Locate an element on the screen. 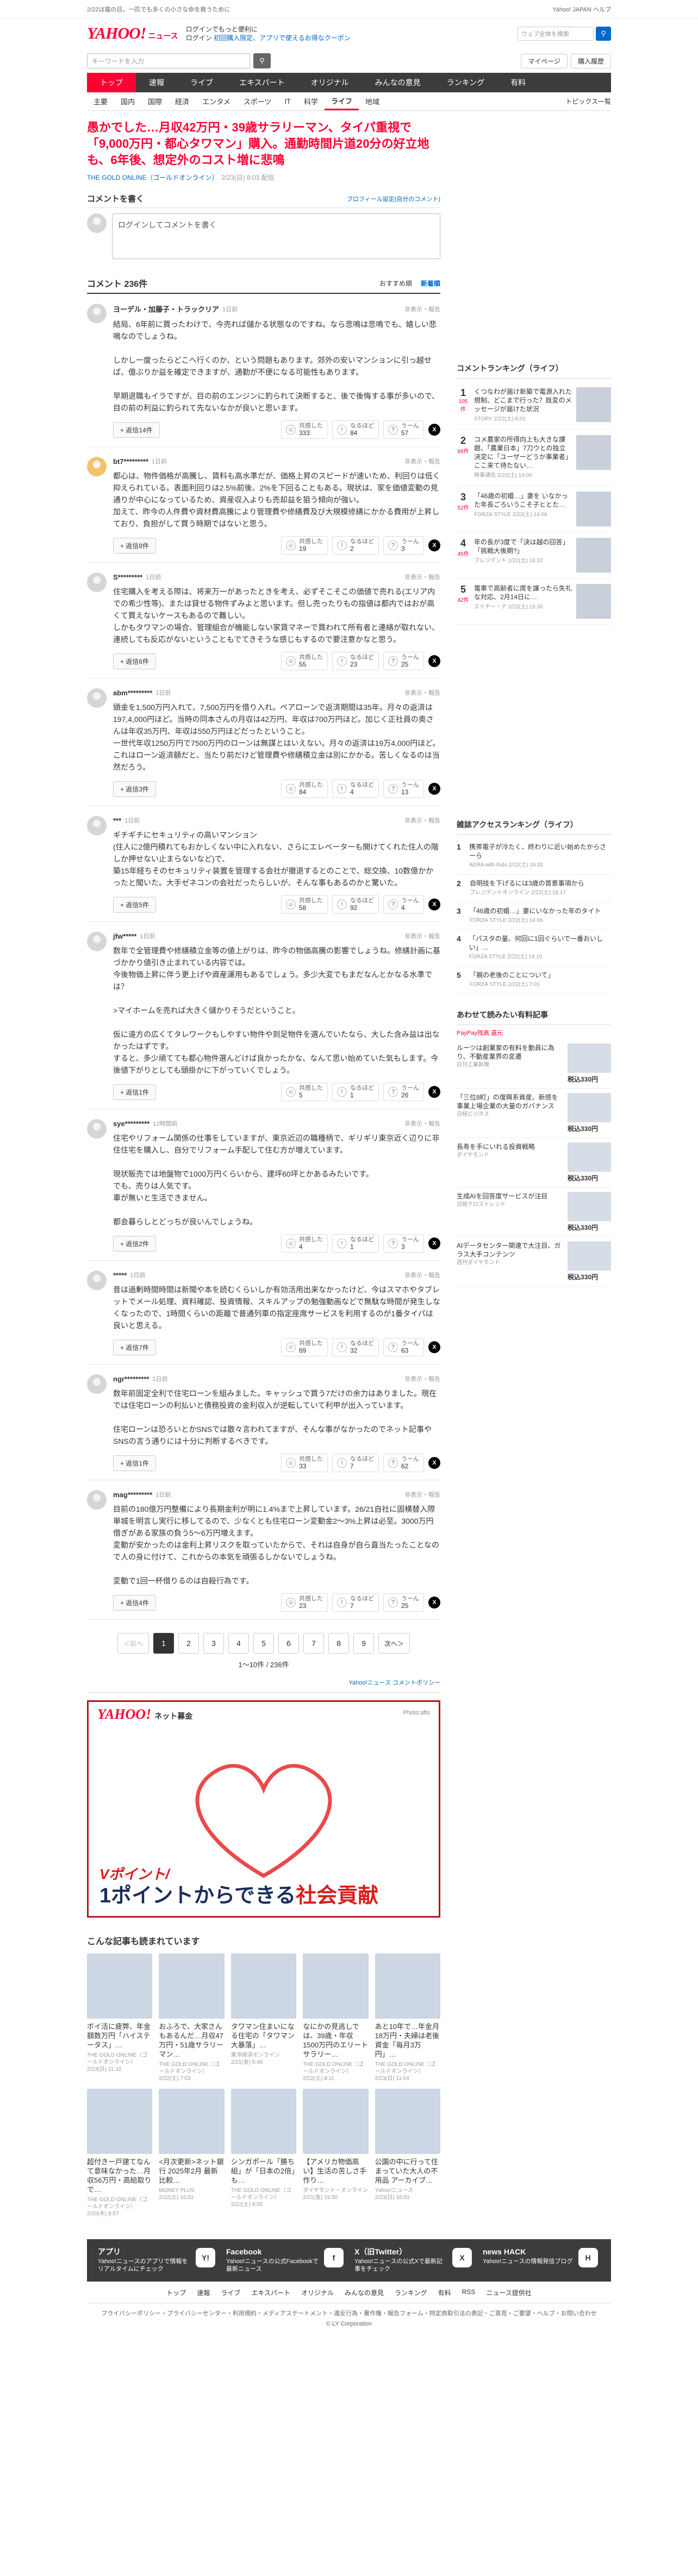  reaction-button: ☺ 共感した 5 is located at coordinates (304, 1092).